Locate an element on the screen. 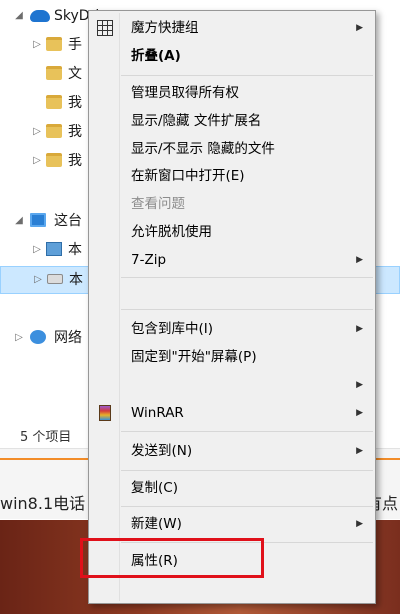  skydrive-icon is located at coordinates (40, 16).